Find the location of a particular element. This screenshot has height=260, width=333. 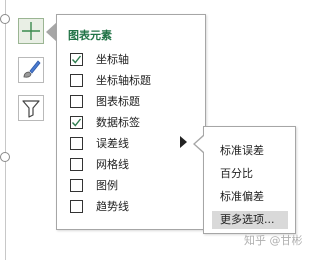

resize-handle-middle is located at coordinates (5, 157).